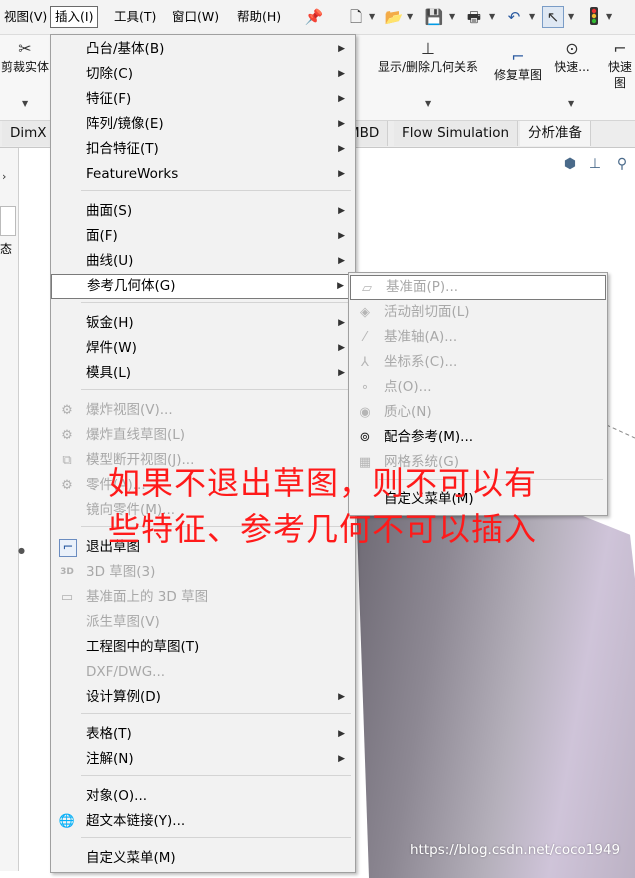 Image resolution: width=635 pixels, height=878 pixels. I want to click on splitter-handle: ●, so click(21, 550).